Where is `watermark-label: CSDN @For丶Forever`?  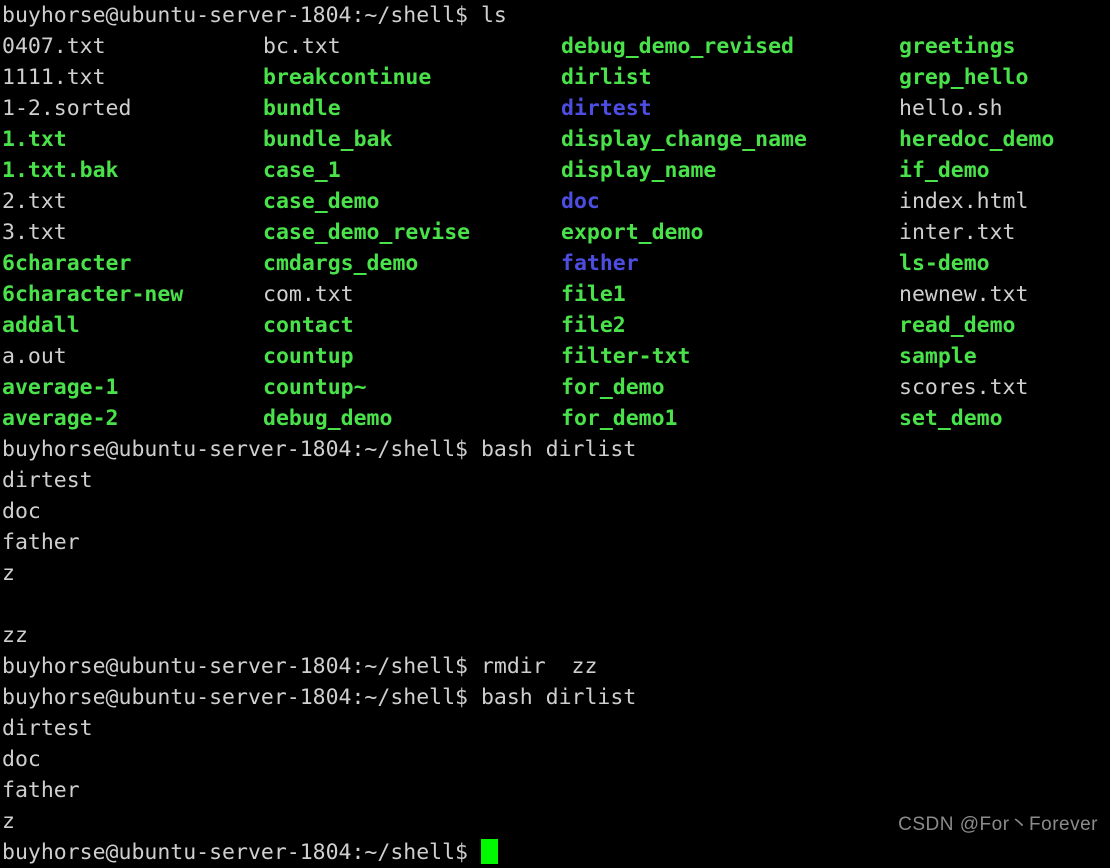
watermark-label: CSDN @For丶Forever is located at coordinates (998, 824).